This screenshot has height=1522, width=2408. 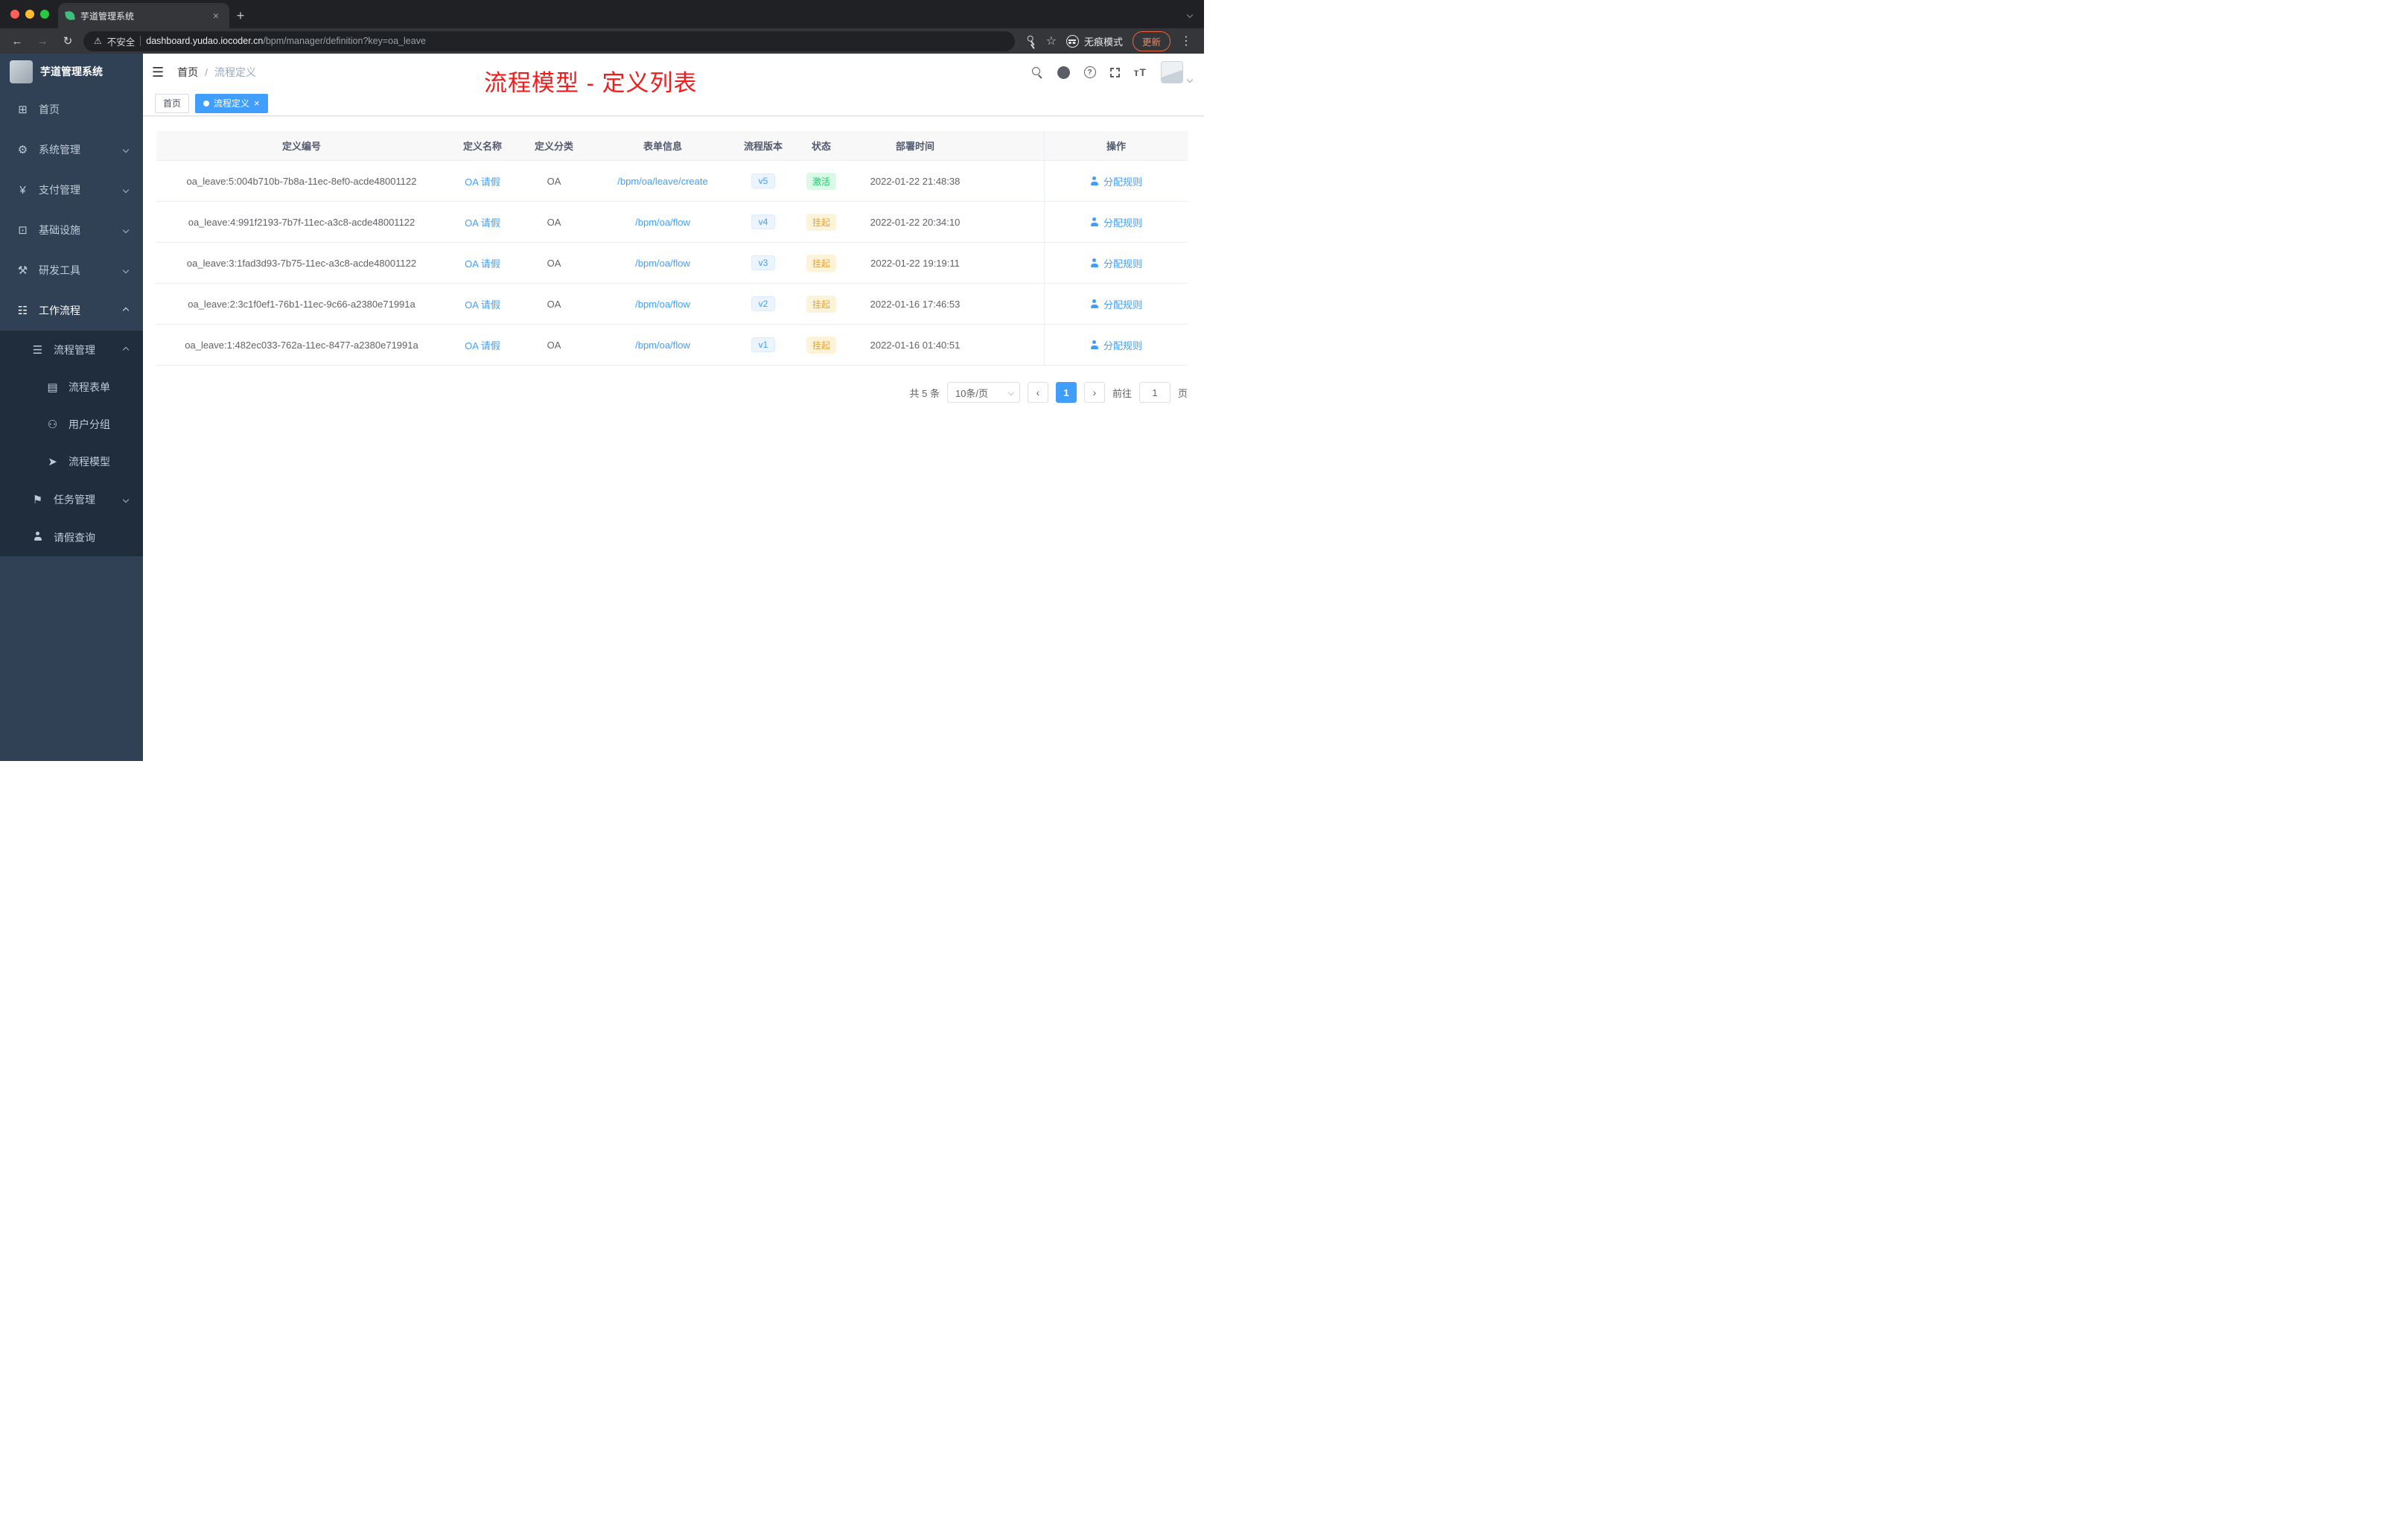 I want to click on browser-menu-icon: ⋮, so click(x=1186, y=41).